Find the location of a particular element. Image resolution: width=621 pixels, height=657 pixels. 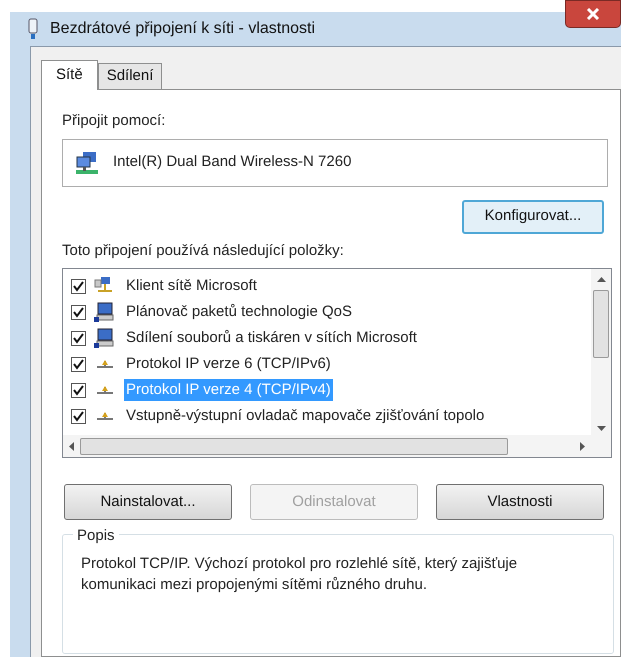

list-item: Vstupně-výstupní ovladač mapovače zjišťování topolo is located at coordinates (305, 416).